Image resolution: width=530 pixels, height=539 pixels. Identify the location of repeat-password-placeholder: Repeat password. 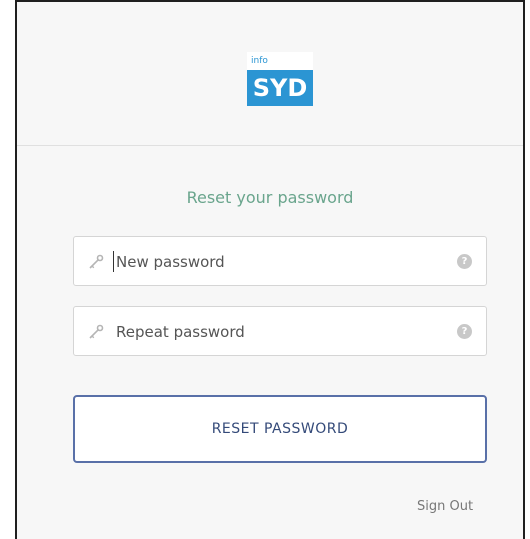
(180, 332).